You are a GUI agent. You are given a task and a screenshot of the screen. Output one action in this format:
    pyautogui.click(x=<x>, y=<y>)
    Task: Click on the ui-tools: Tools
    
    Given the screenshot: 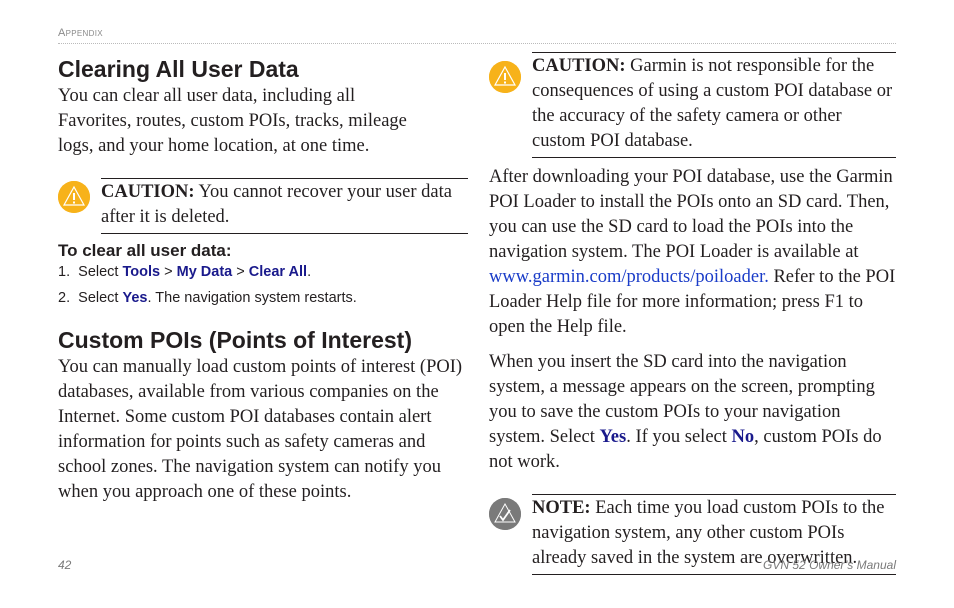 What is the action you would take?
    pyautogui.click(x=141, y=272)
    